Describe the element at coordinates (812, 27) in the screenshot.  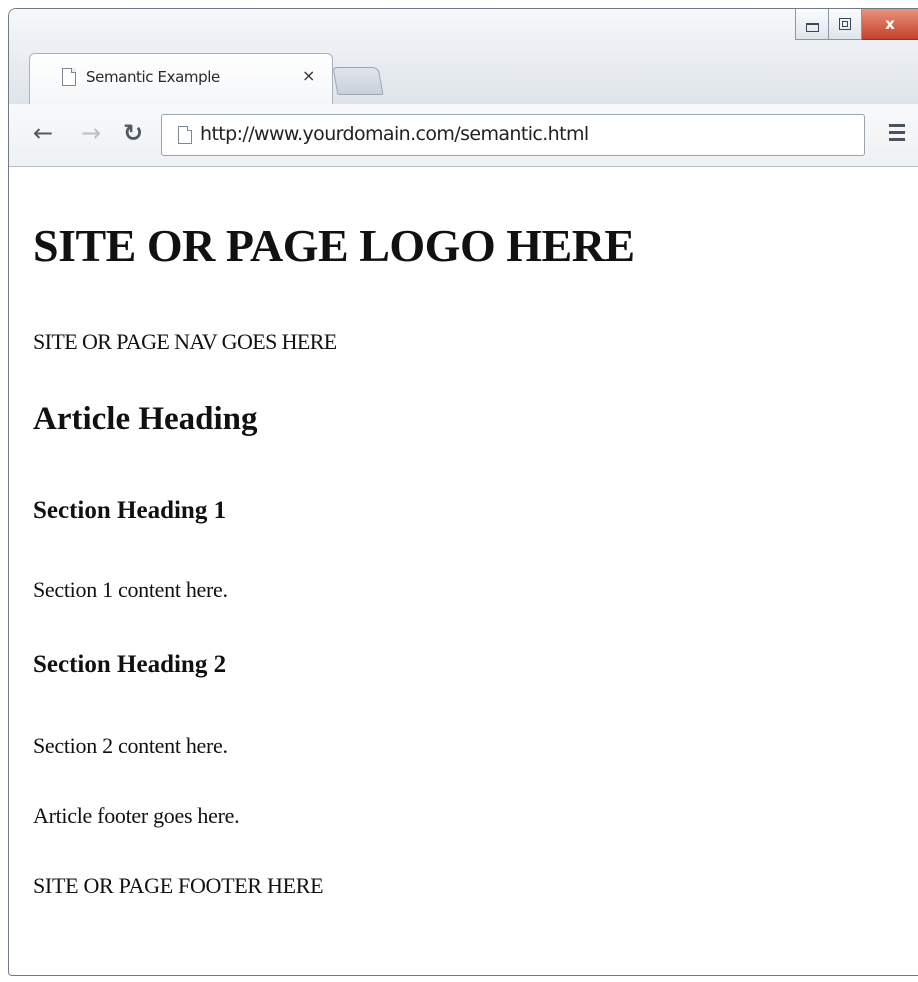
I see `minimize-icon` at that location.